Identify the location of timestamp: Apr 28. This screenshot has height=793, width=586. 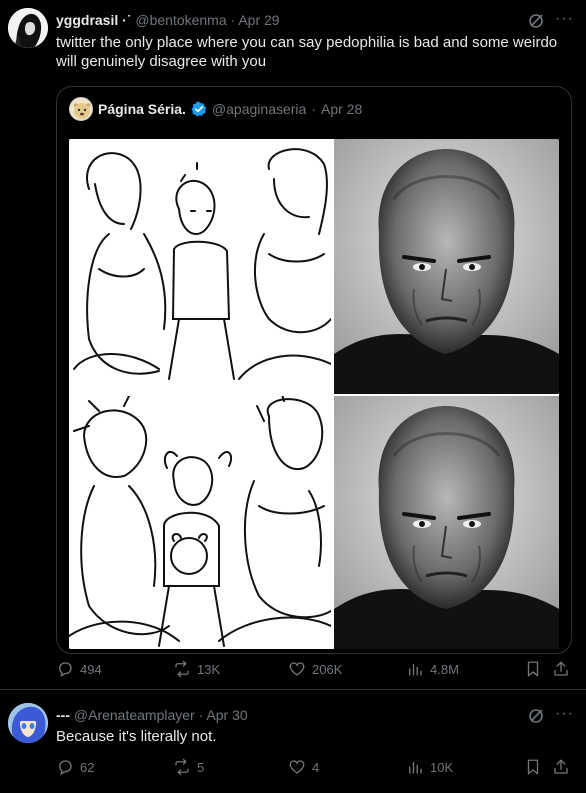
(341, 109).